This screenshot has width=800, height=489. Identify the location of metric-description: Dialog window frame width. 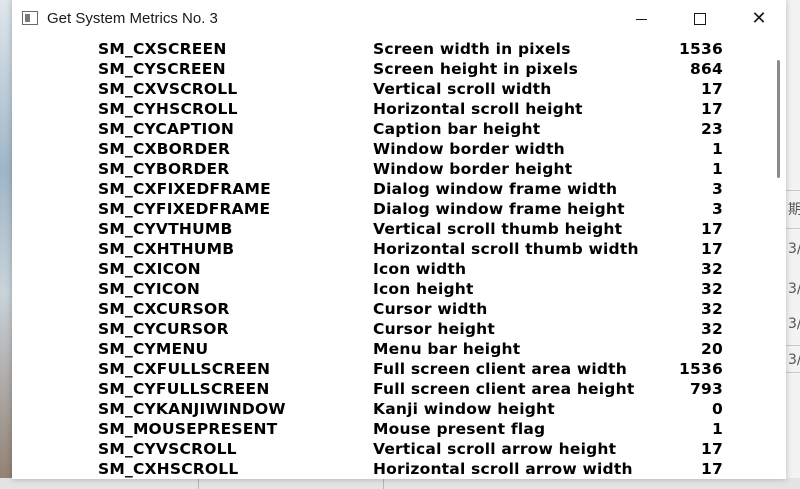
(495, 189).